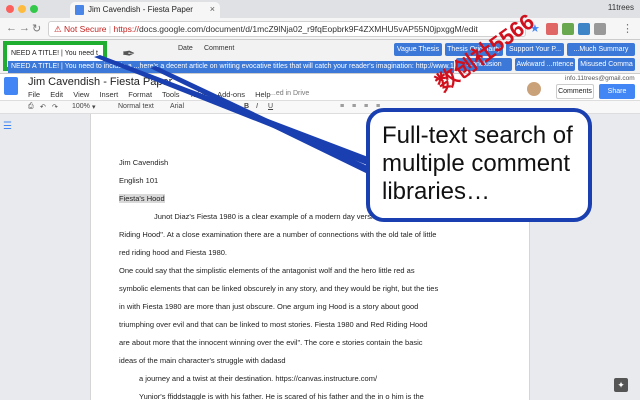 Image resolution: width=640 pixels, height=400 pixels. I want to click on menu-insert: Insert, so click(108, 94).